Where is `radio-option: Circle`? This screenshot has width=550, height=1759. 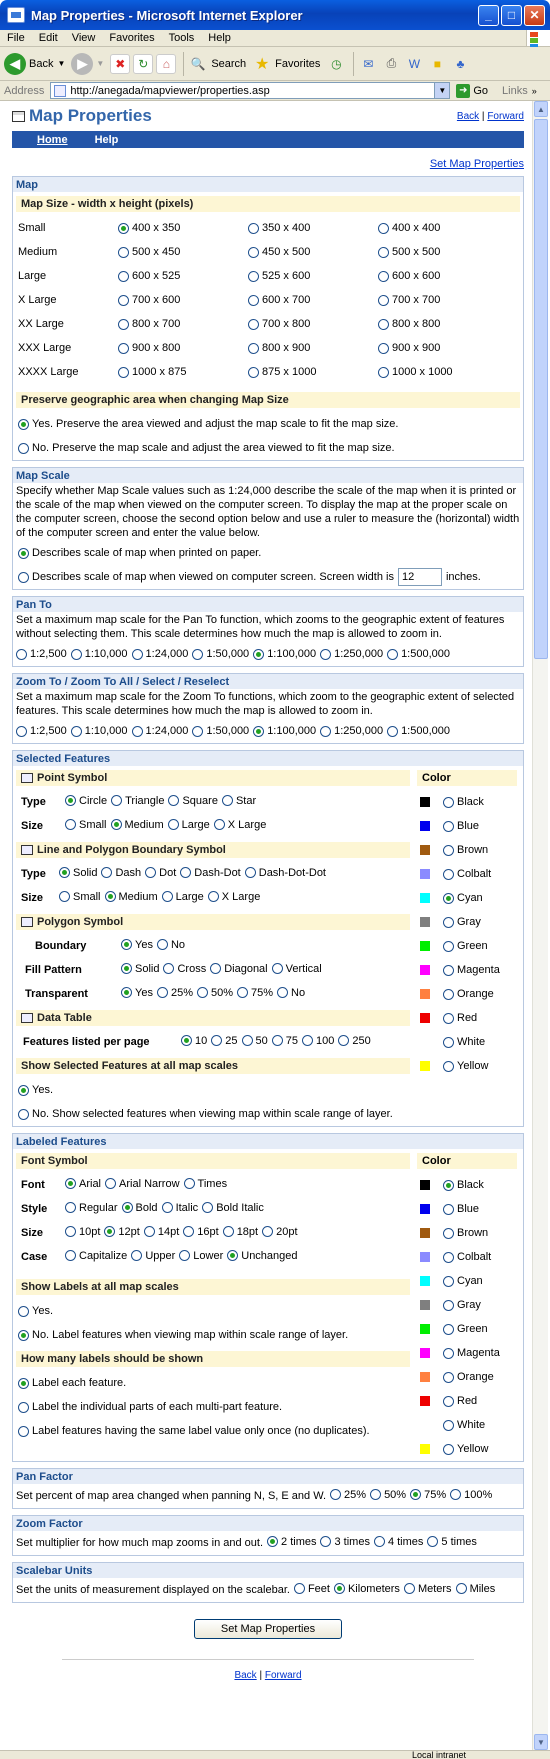
radio-option: Circle is located at coordinates (86, 801).